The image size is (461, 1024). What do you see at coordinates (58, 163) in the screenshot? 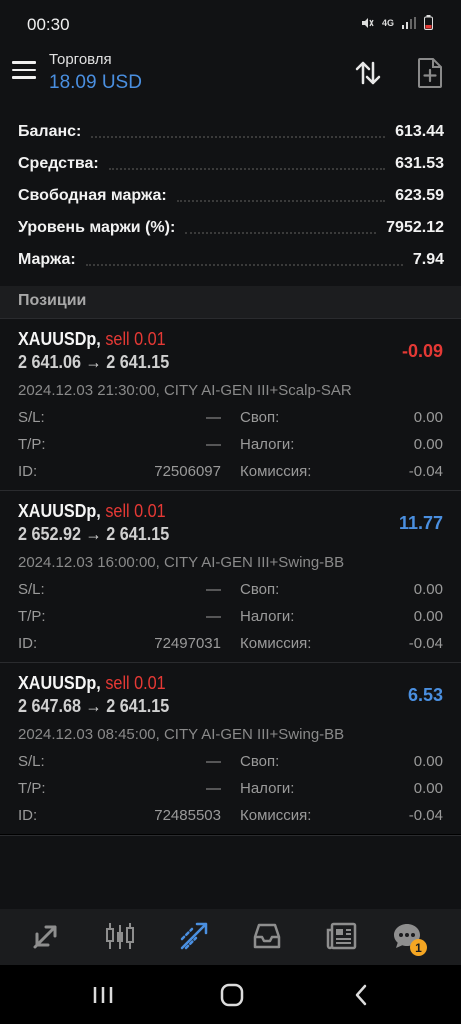
I see `equity-label: Средства:` at bounding box center [58, 163].